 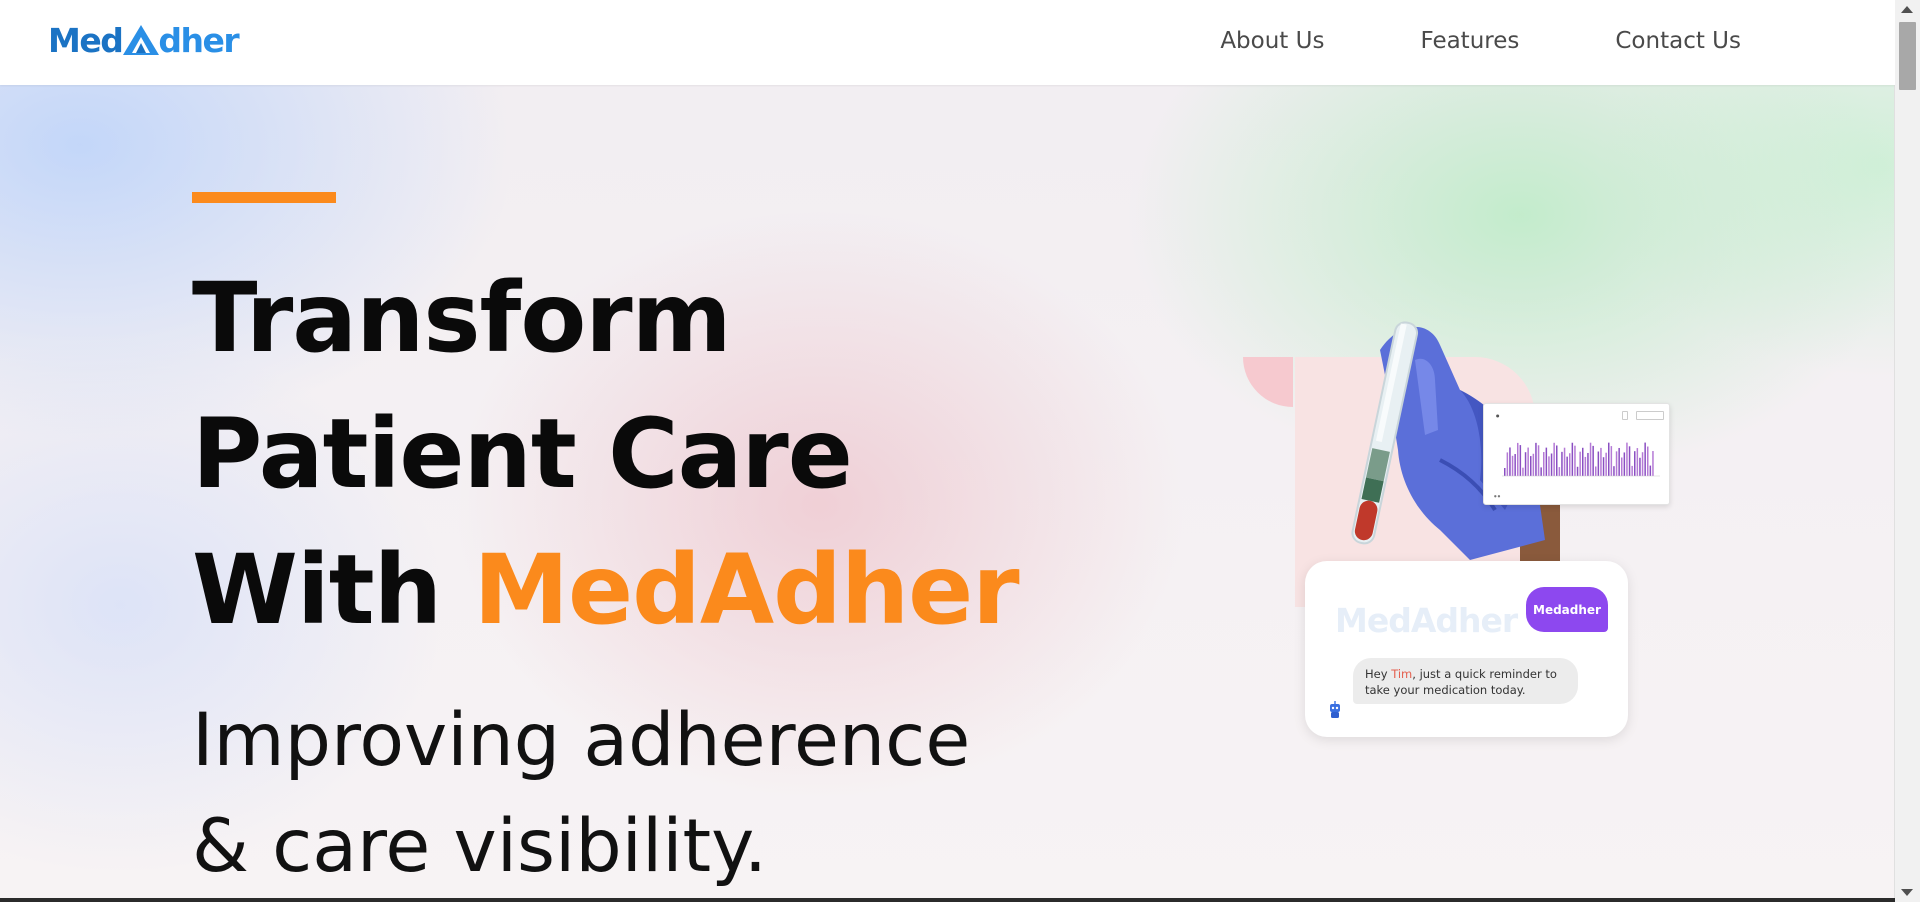 I want to click on headline-line-2: Patient Care, so click(x=522, y=454).